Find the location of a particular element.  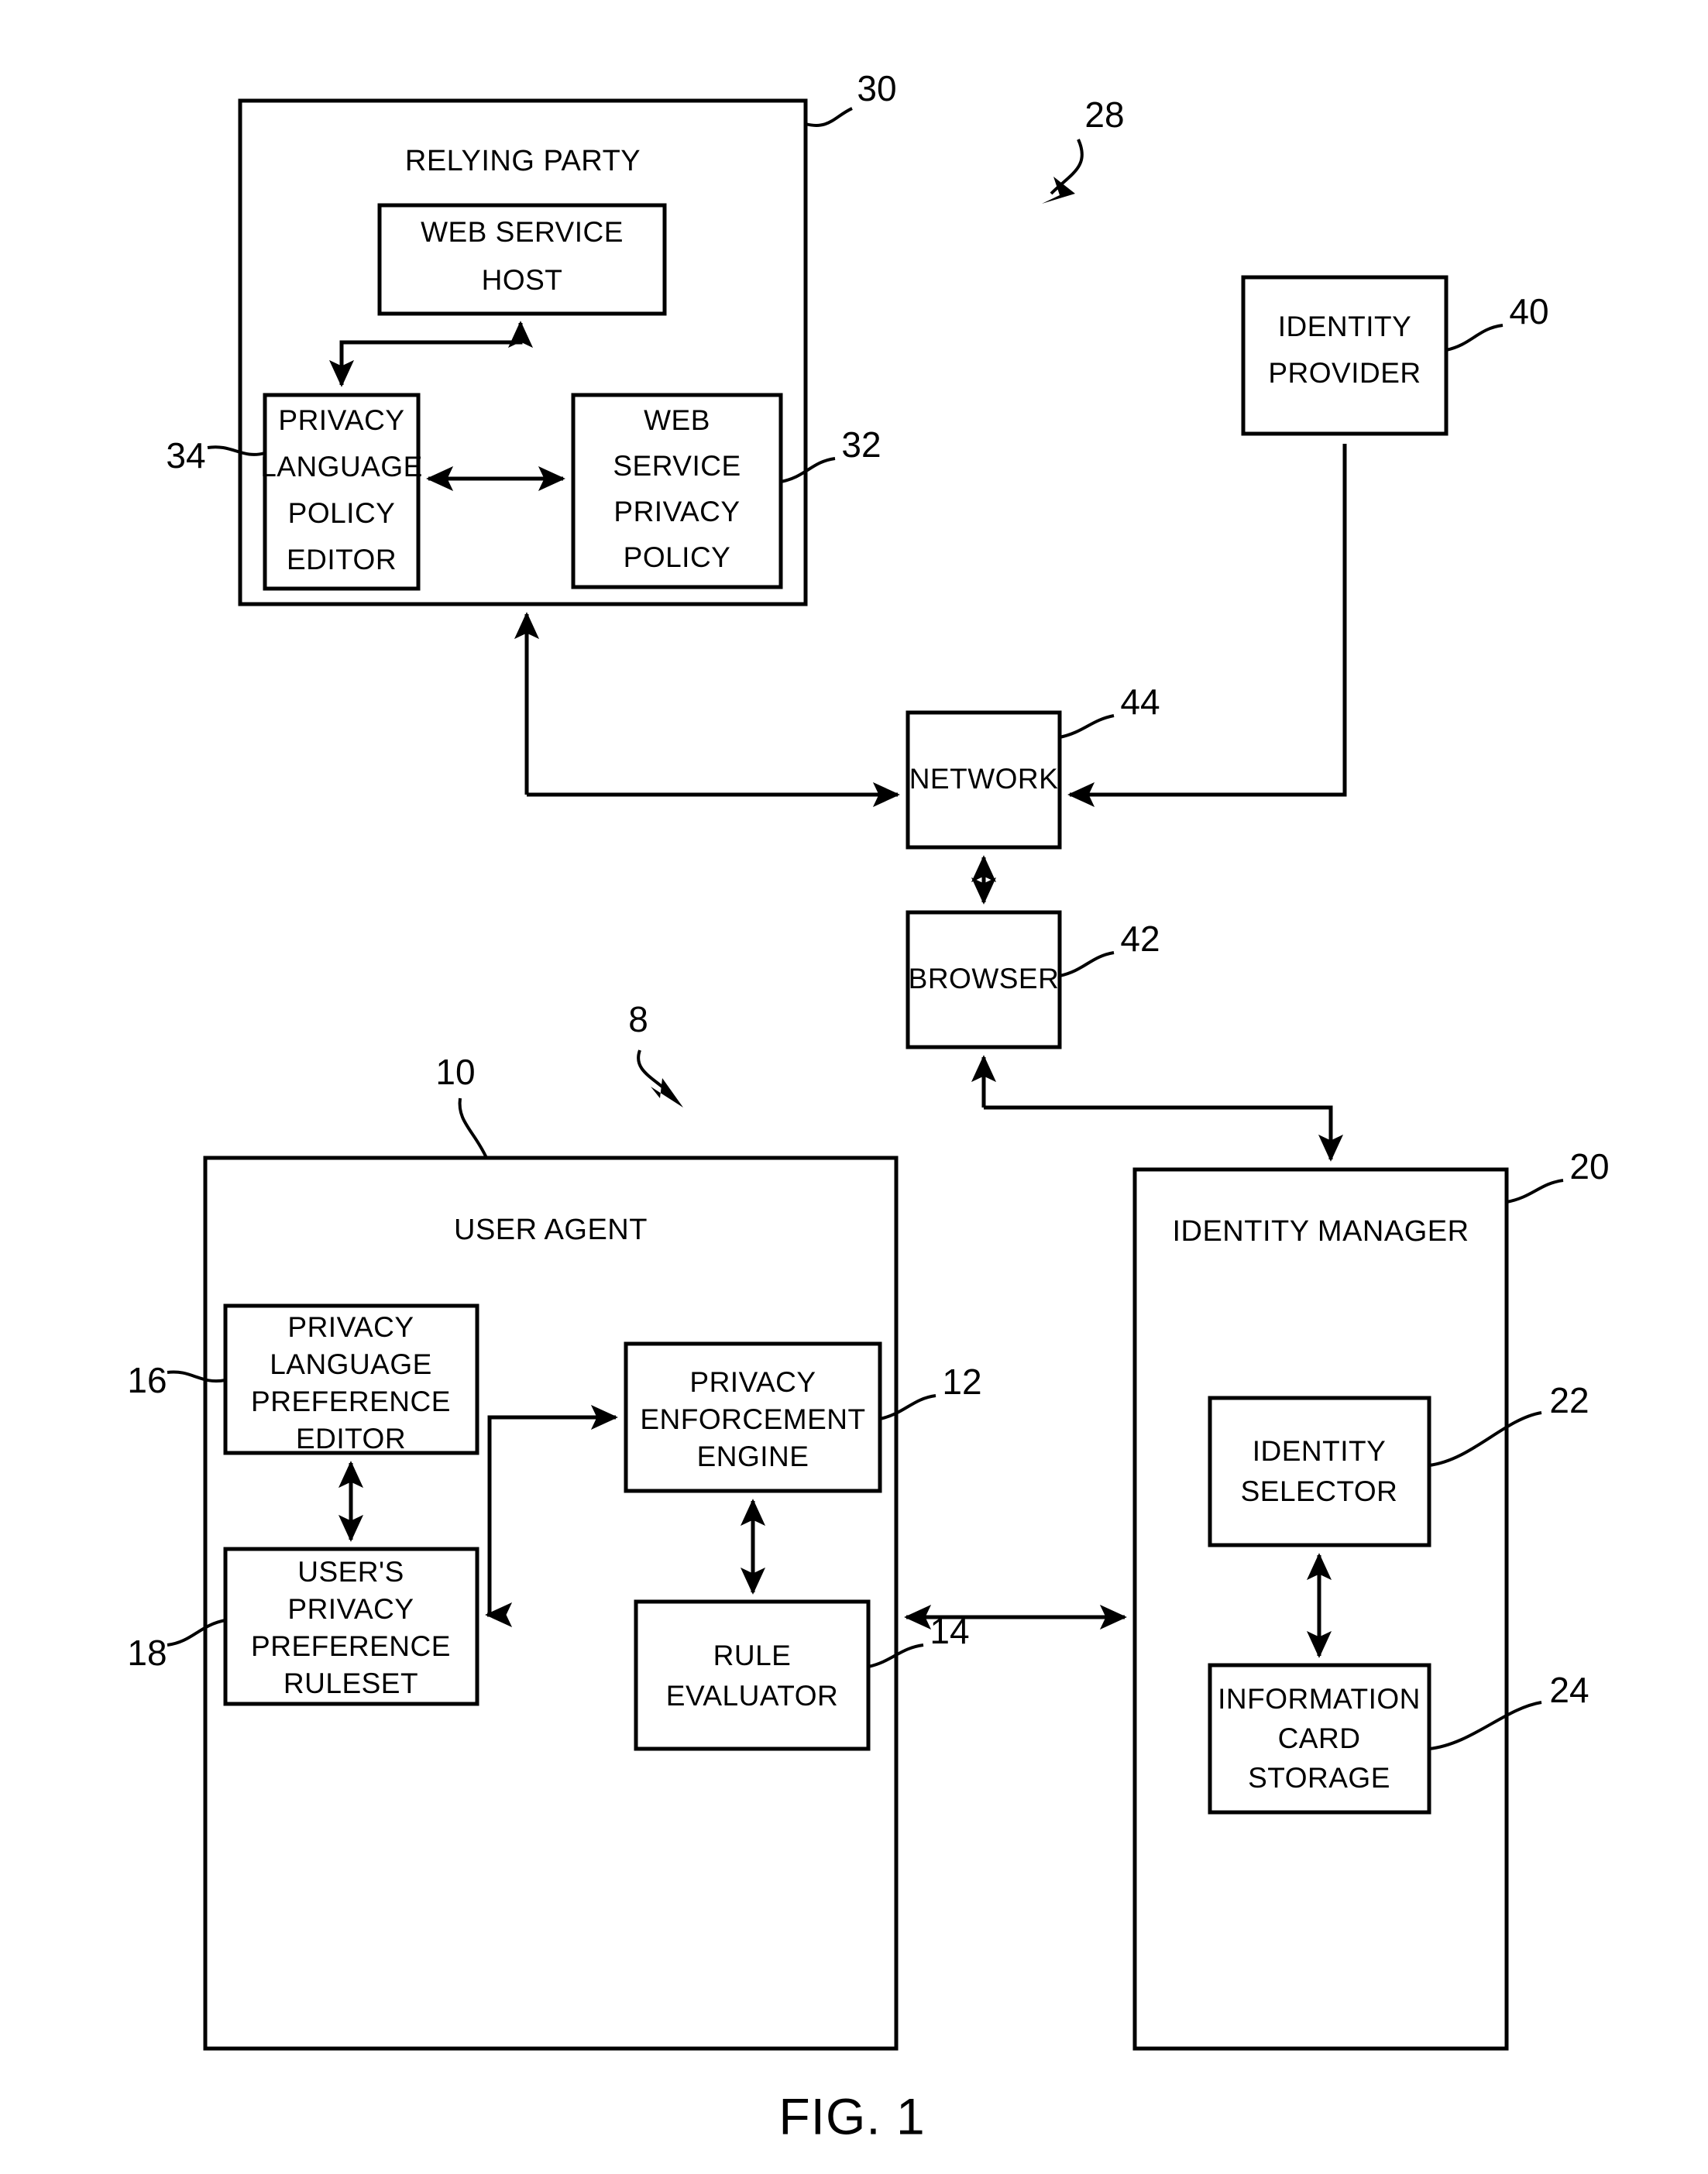

ref-28-arrowhead is located at coordinates (1058, 190).